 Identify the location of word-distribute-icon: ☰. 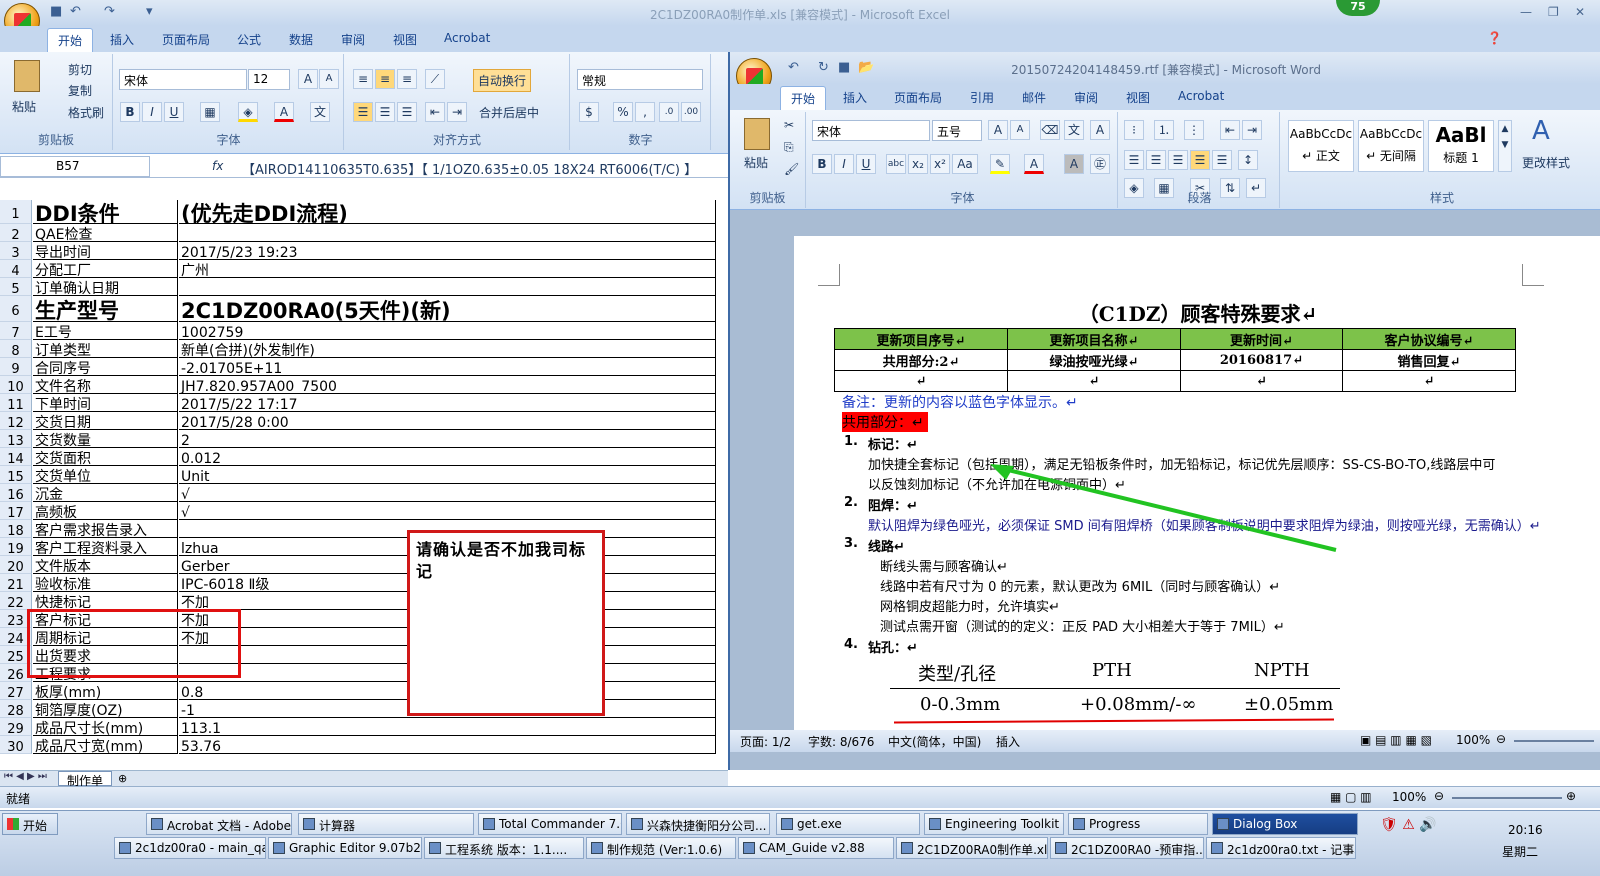
(1222, 160).